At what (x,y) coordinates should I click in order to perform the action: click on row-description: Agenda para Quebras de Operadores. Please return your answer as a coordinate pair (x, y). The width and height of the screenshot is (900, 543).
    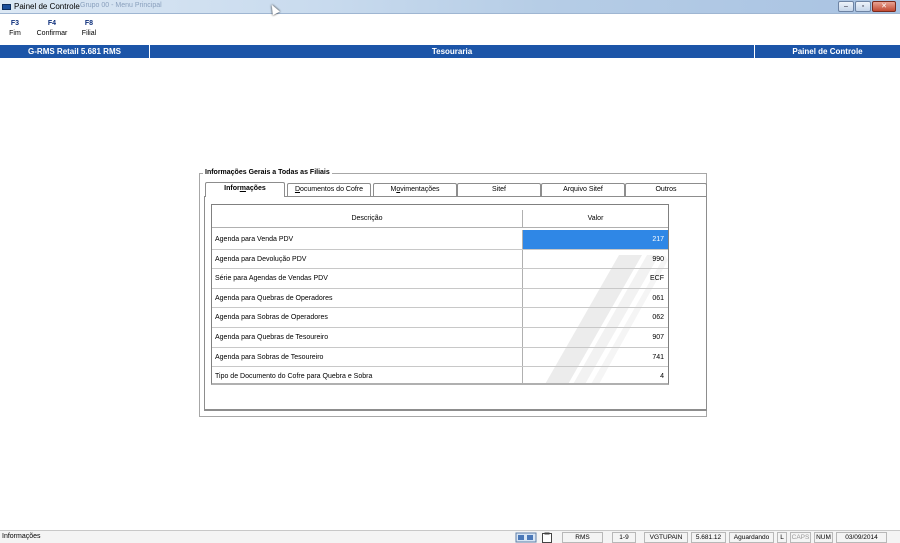
    Looking at the image, I should click on (367, 298).